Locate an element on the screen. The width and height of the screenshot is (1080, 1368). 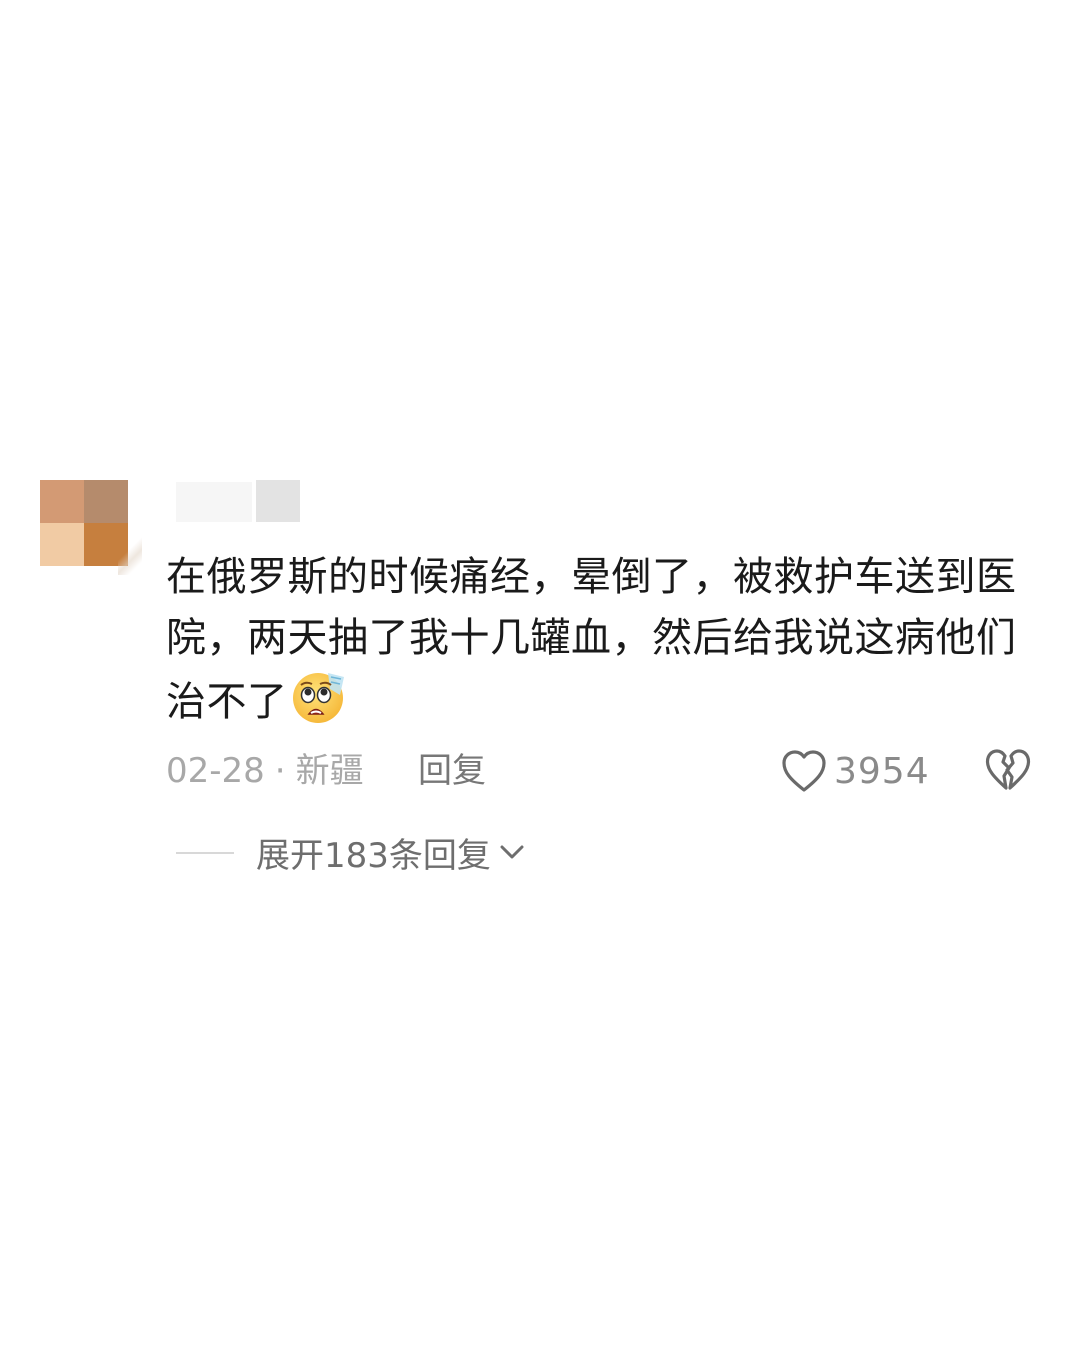
comment-meta: 02-28 · 新疆 is located at coordinates (265, 771).